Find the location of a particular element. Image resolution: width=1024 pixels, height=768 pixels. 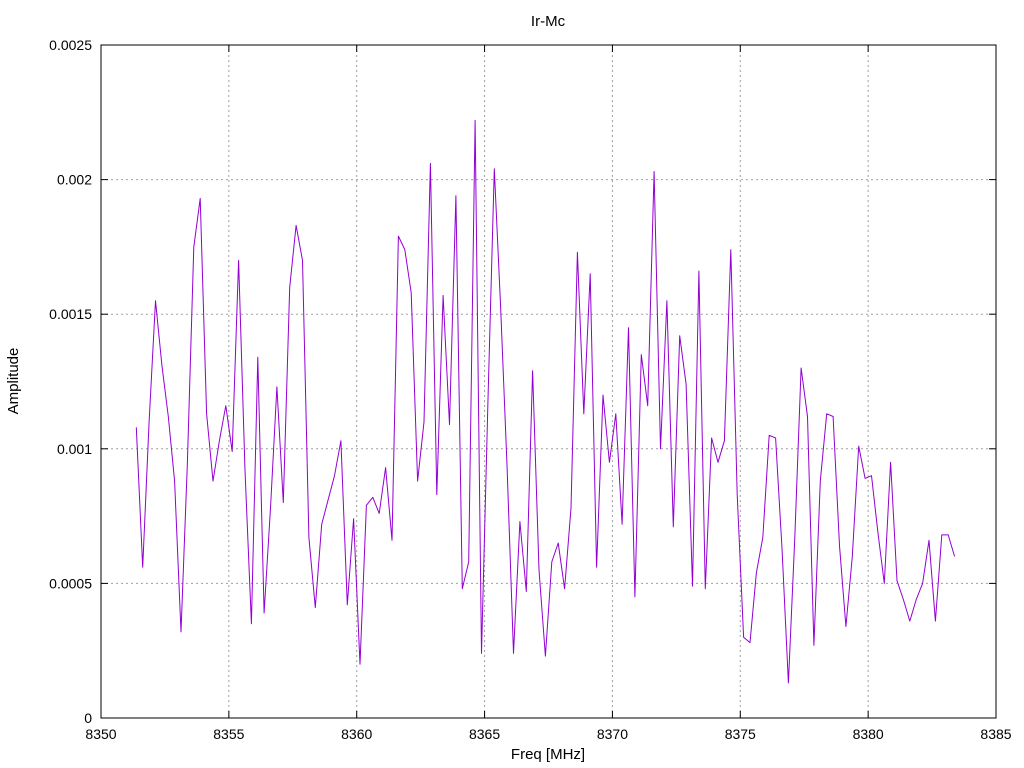

y-tick-label: 0.001 is located at coordinates (74, 449).